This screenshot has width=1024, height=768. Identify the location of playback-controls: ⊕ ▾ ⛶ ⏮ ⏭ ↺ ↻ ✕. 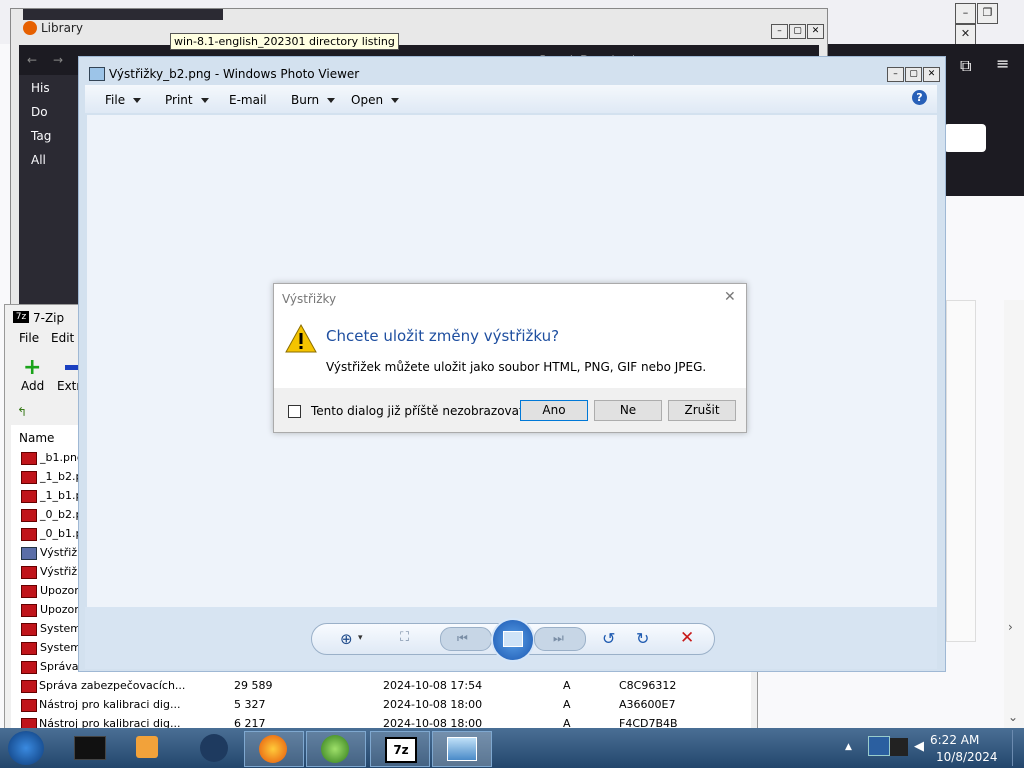
(513, 640).